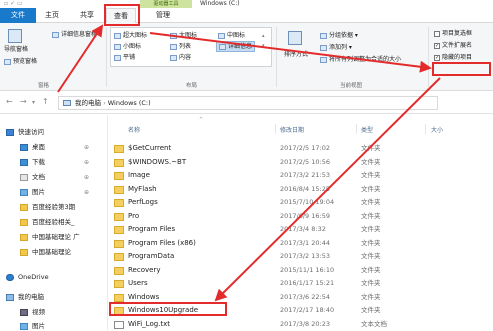 The height and width of the screenshot is (331, 493). What do you see at coordinates (290, 52) in the screenshot?
I see `arrow-to-hidden-items` at bounding box center [290, 52].